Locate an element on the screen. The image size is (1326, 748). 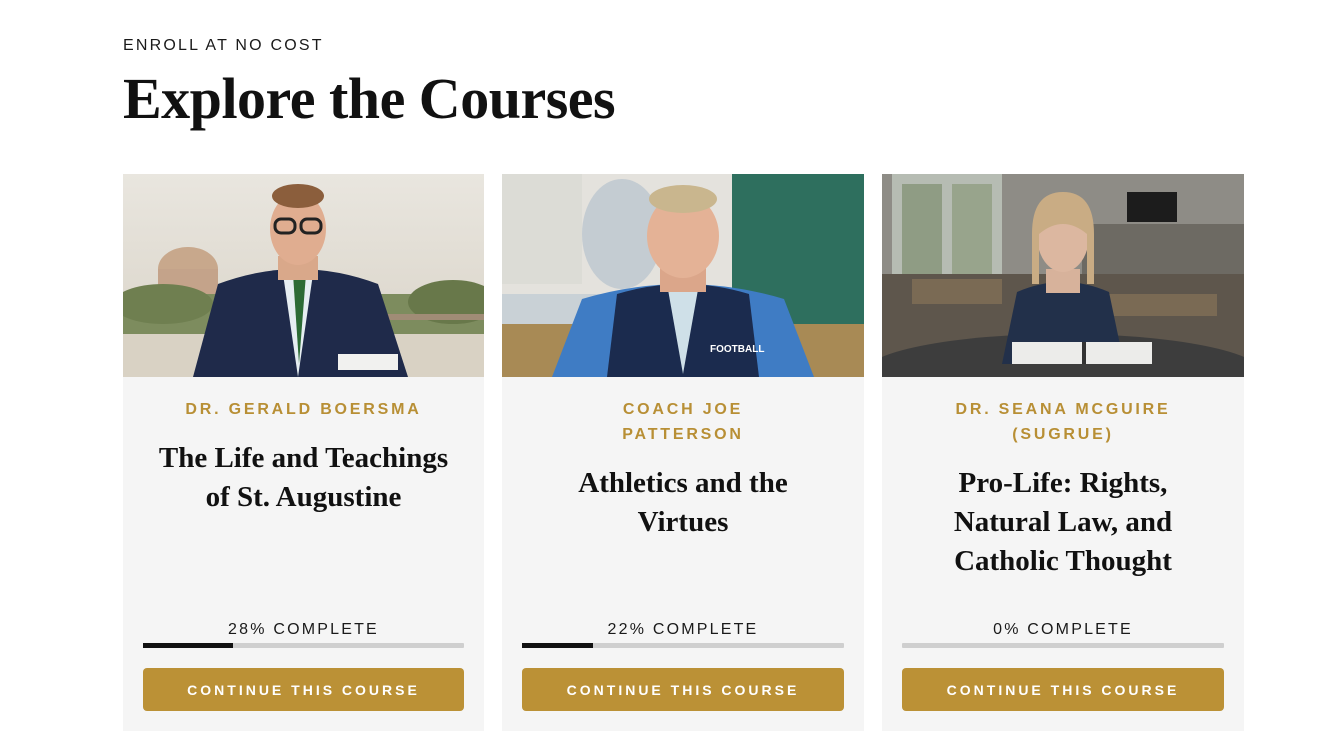
instructor-photo: FOOTBALL is located at coordinates (683, 275).